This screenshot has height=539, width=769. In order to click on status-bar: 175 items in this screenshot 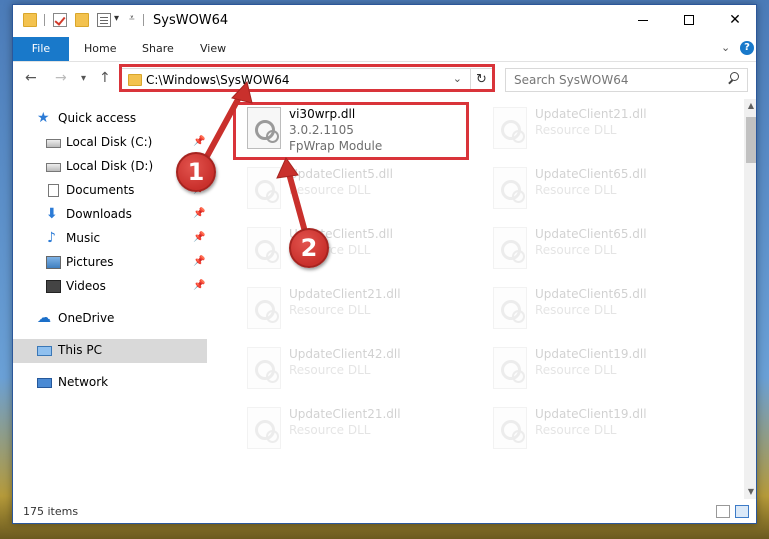, I will do `click(384, 512)`.